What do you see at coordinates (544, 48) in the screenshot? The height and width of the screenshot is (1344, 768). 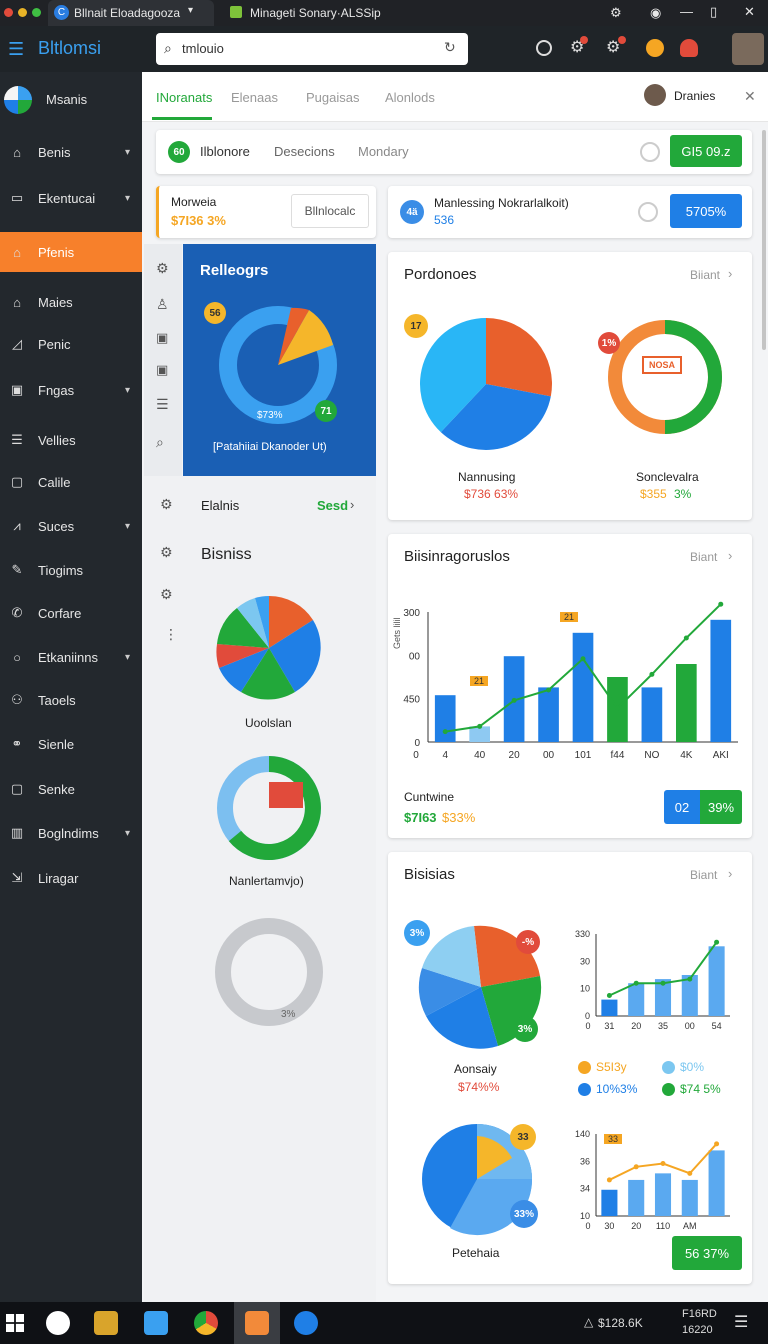 I see `status-icon` at bounding box center [544, 48].